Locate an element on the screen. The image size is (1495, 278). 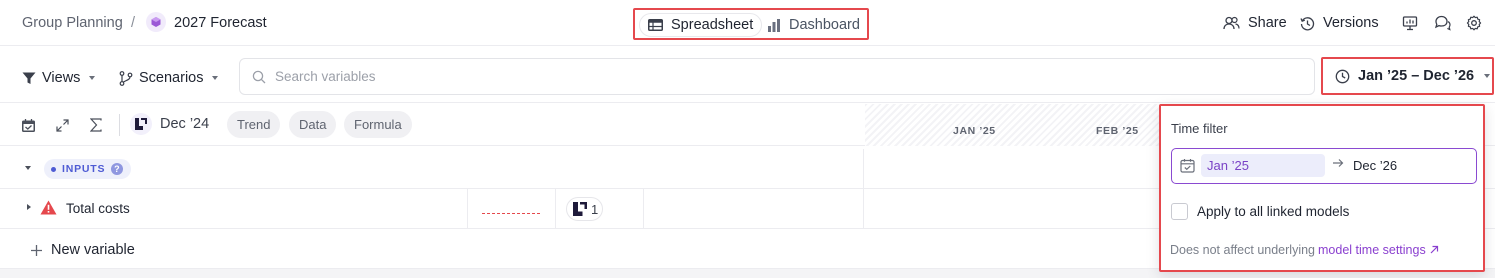
filter-icon is located at coordinates (29, 78).